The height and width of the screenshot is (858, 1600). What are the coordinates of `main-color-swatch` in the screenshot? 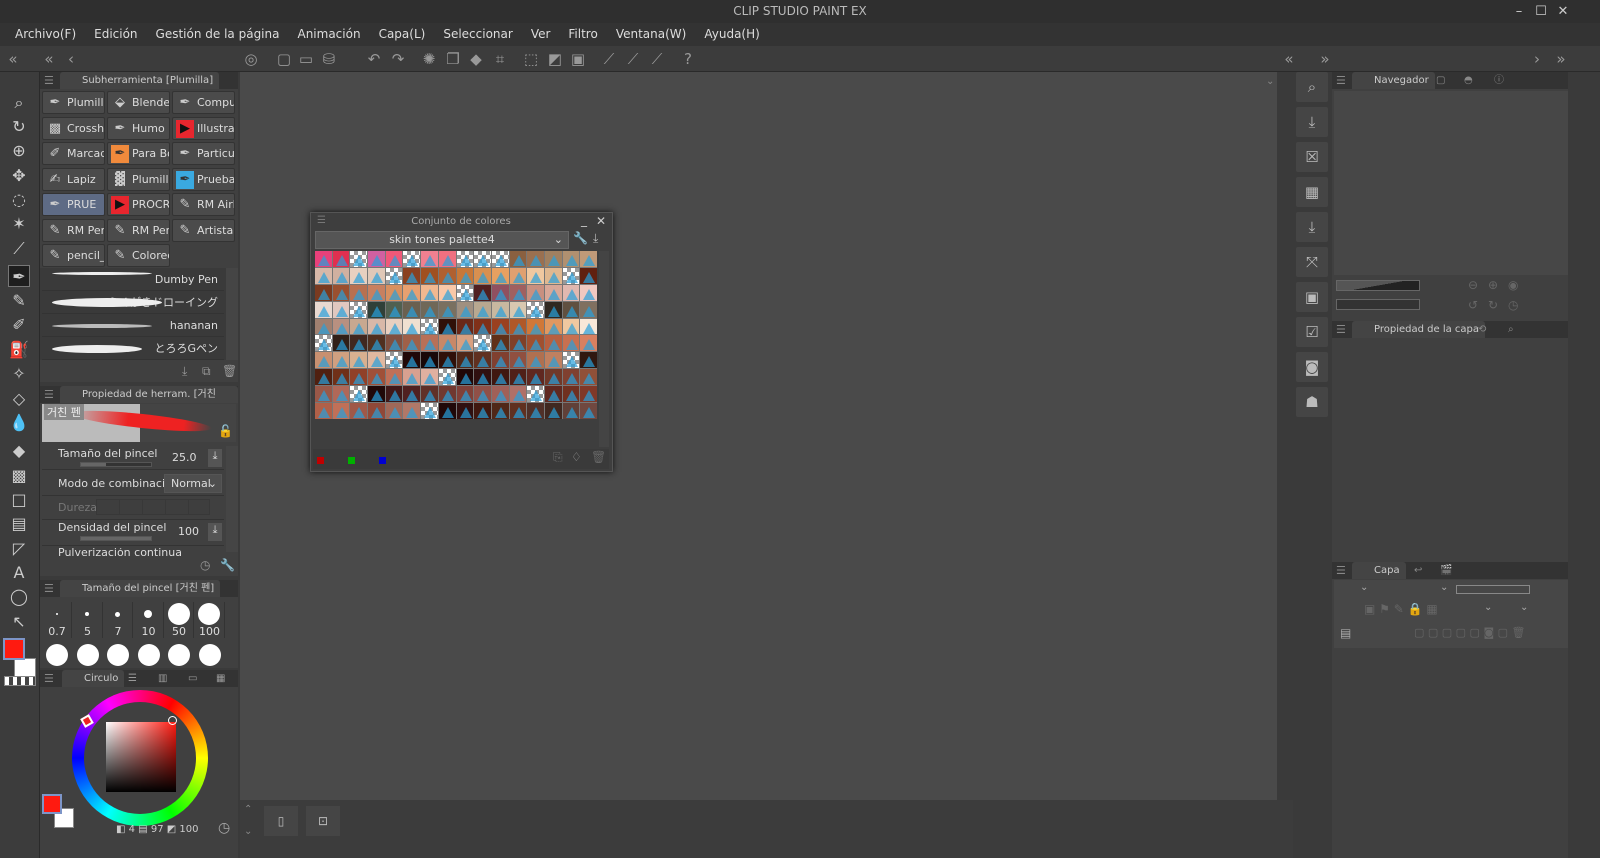 It's located at (14, 649).